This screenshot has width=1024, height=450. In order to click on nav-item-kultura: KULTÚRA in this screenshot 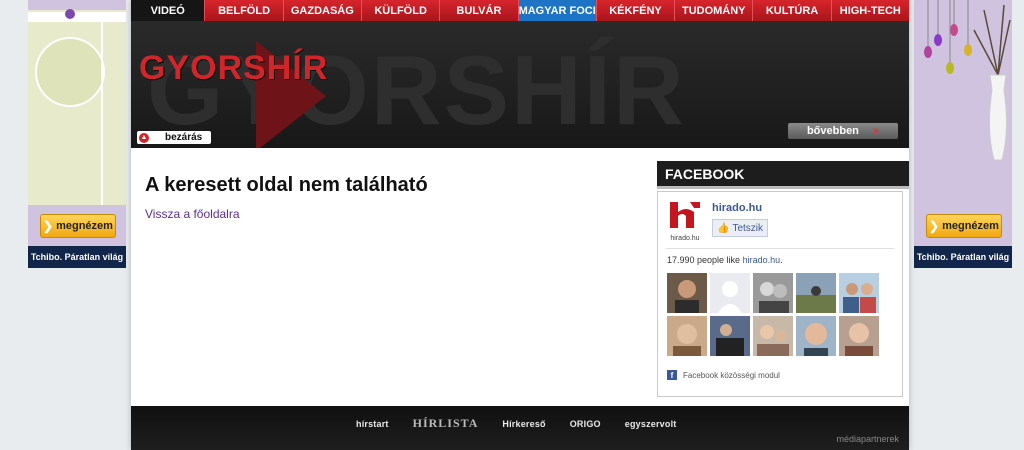, I will do `click(791, 10)`.